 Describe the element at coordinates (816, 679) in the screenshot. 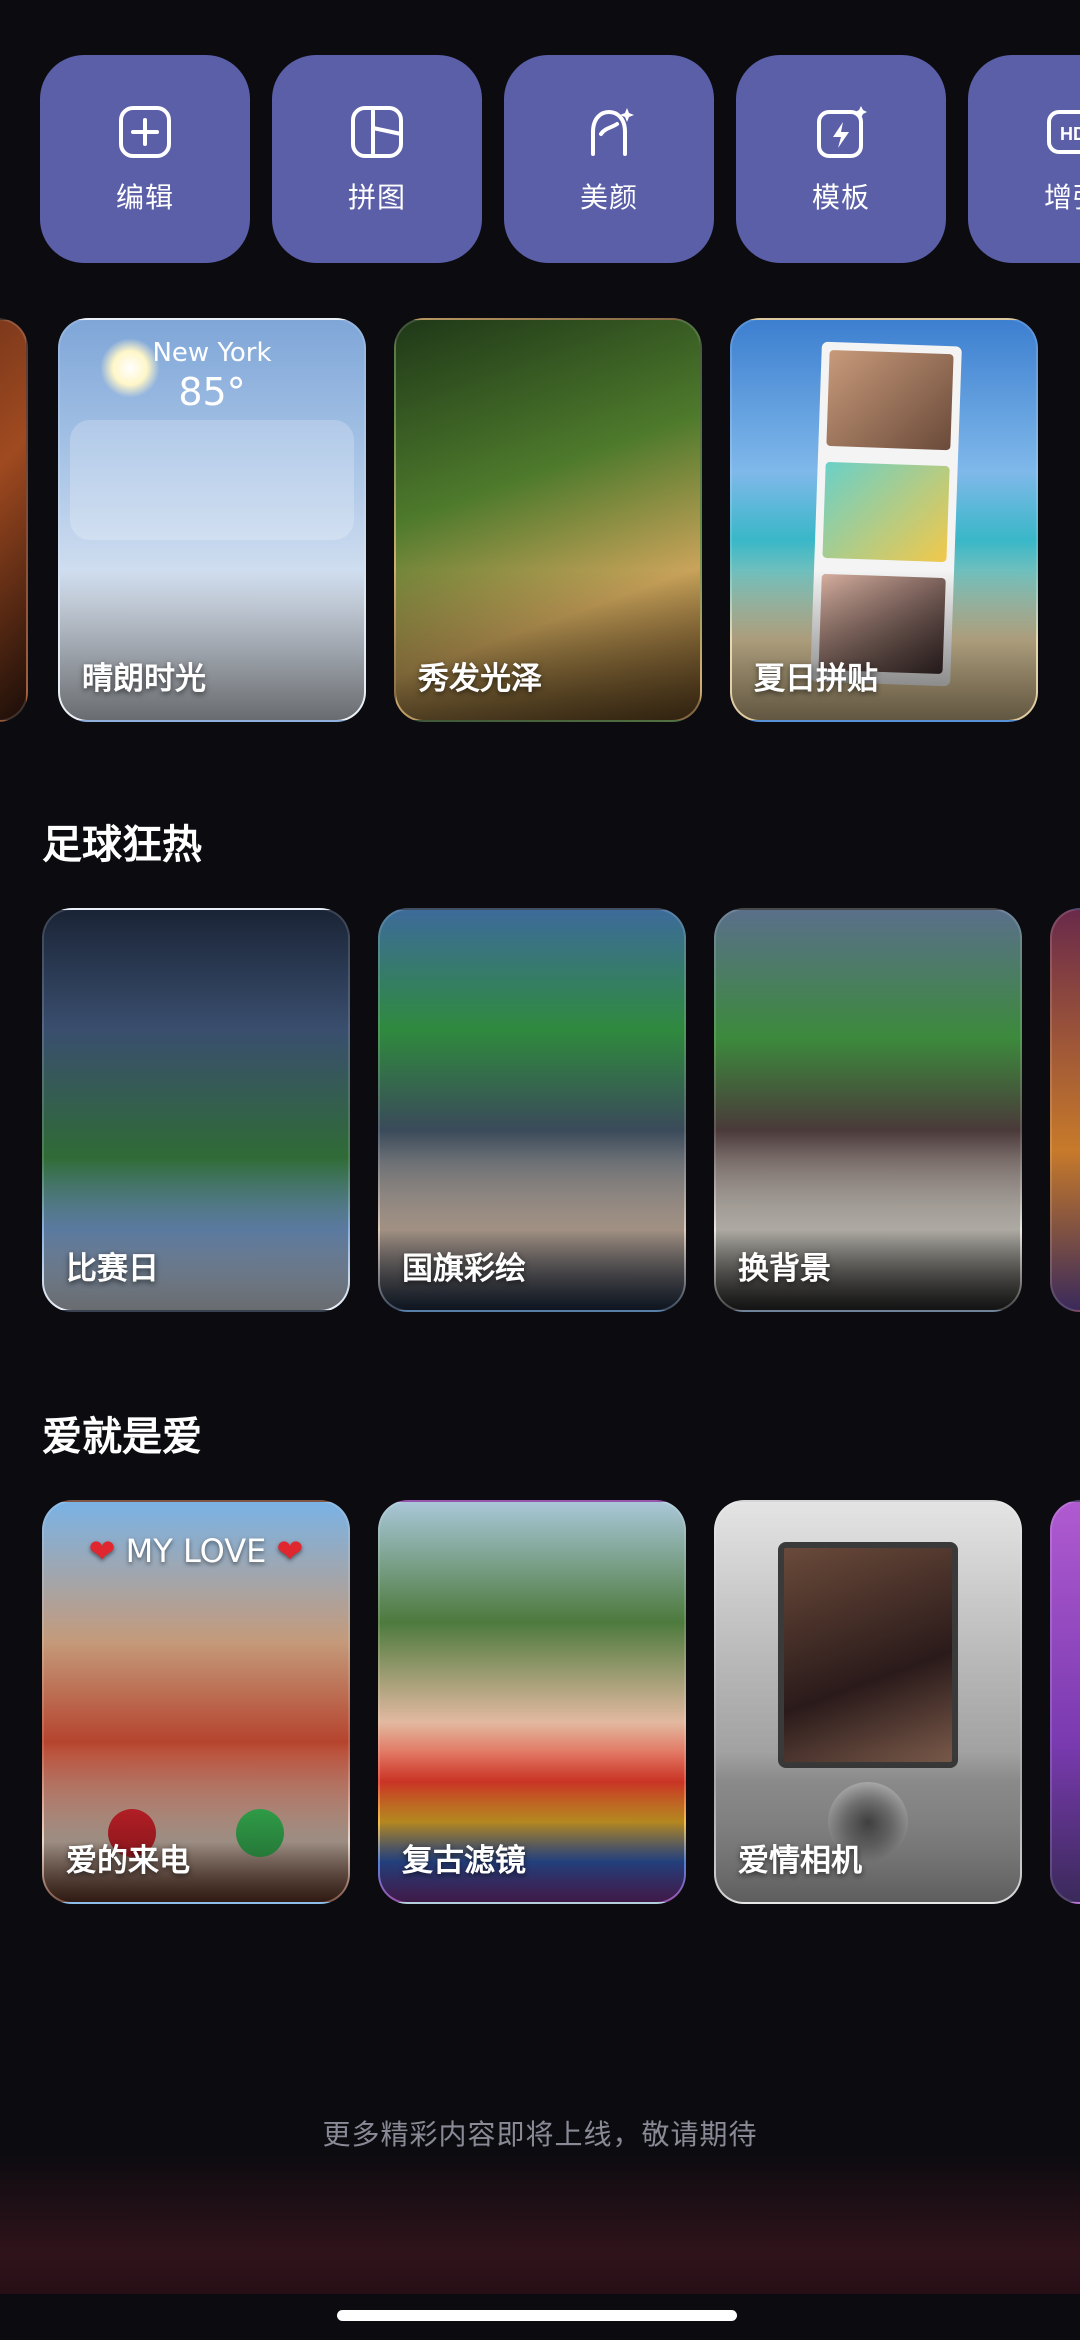

I see `featured-card-label: 夏日拼贴` at that location.